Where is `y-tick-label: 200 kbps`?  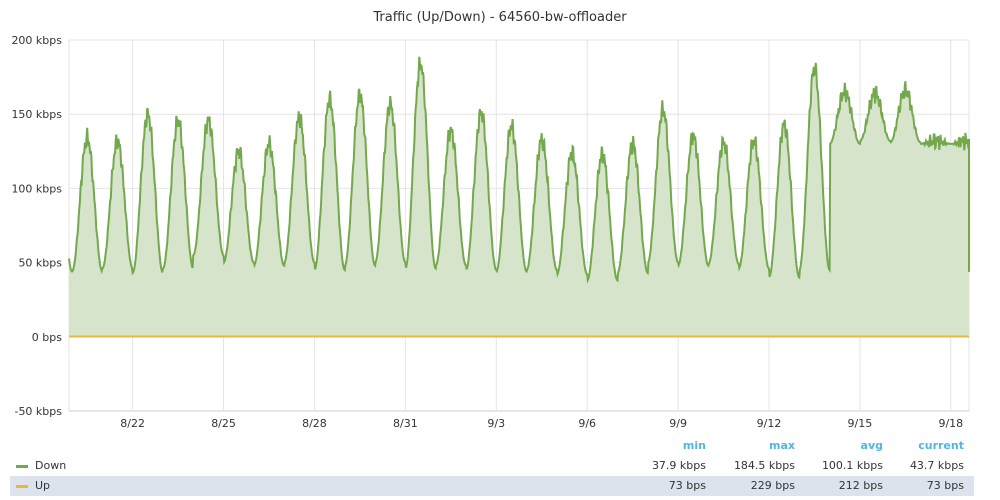
y-tick-label: 200 kbps is located at coordinates (36, 40).